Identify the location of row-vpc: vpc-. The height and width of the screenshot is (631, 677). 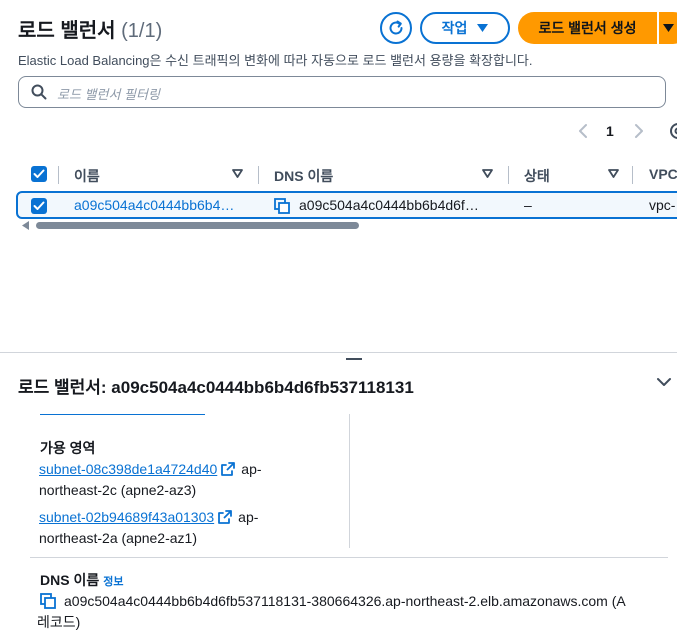
(662, 205).